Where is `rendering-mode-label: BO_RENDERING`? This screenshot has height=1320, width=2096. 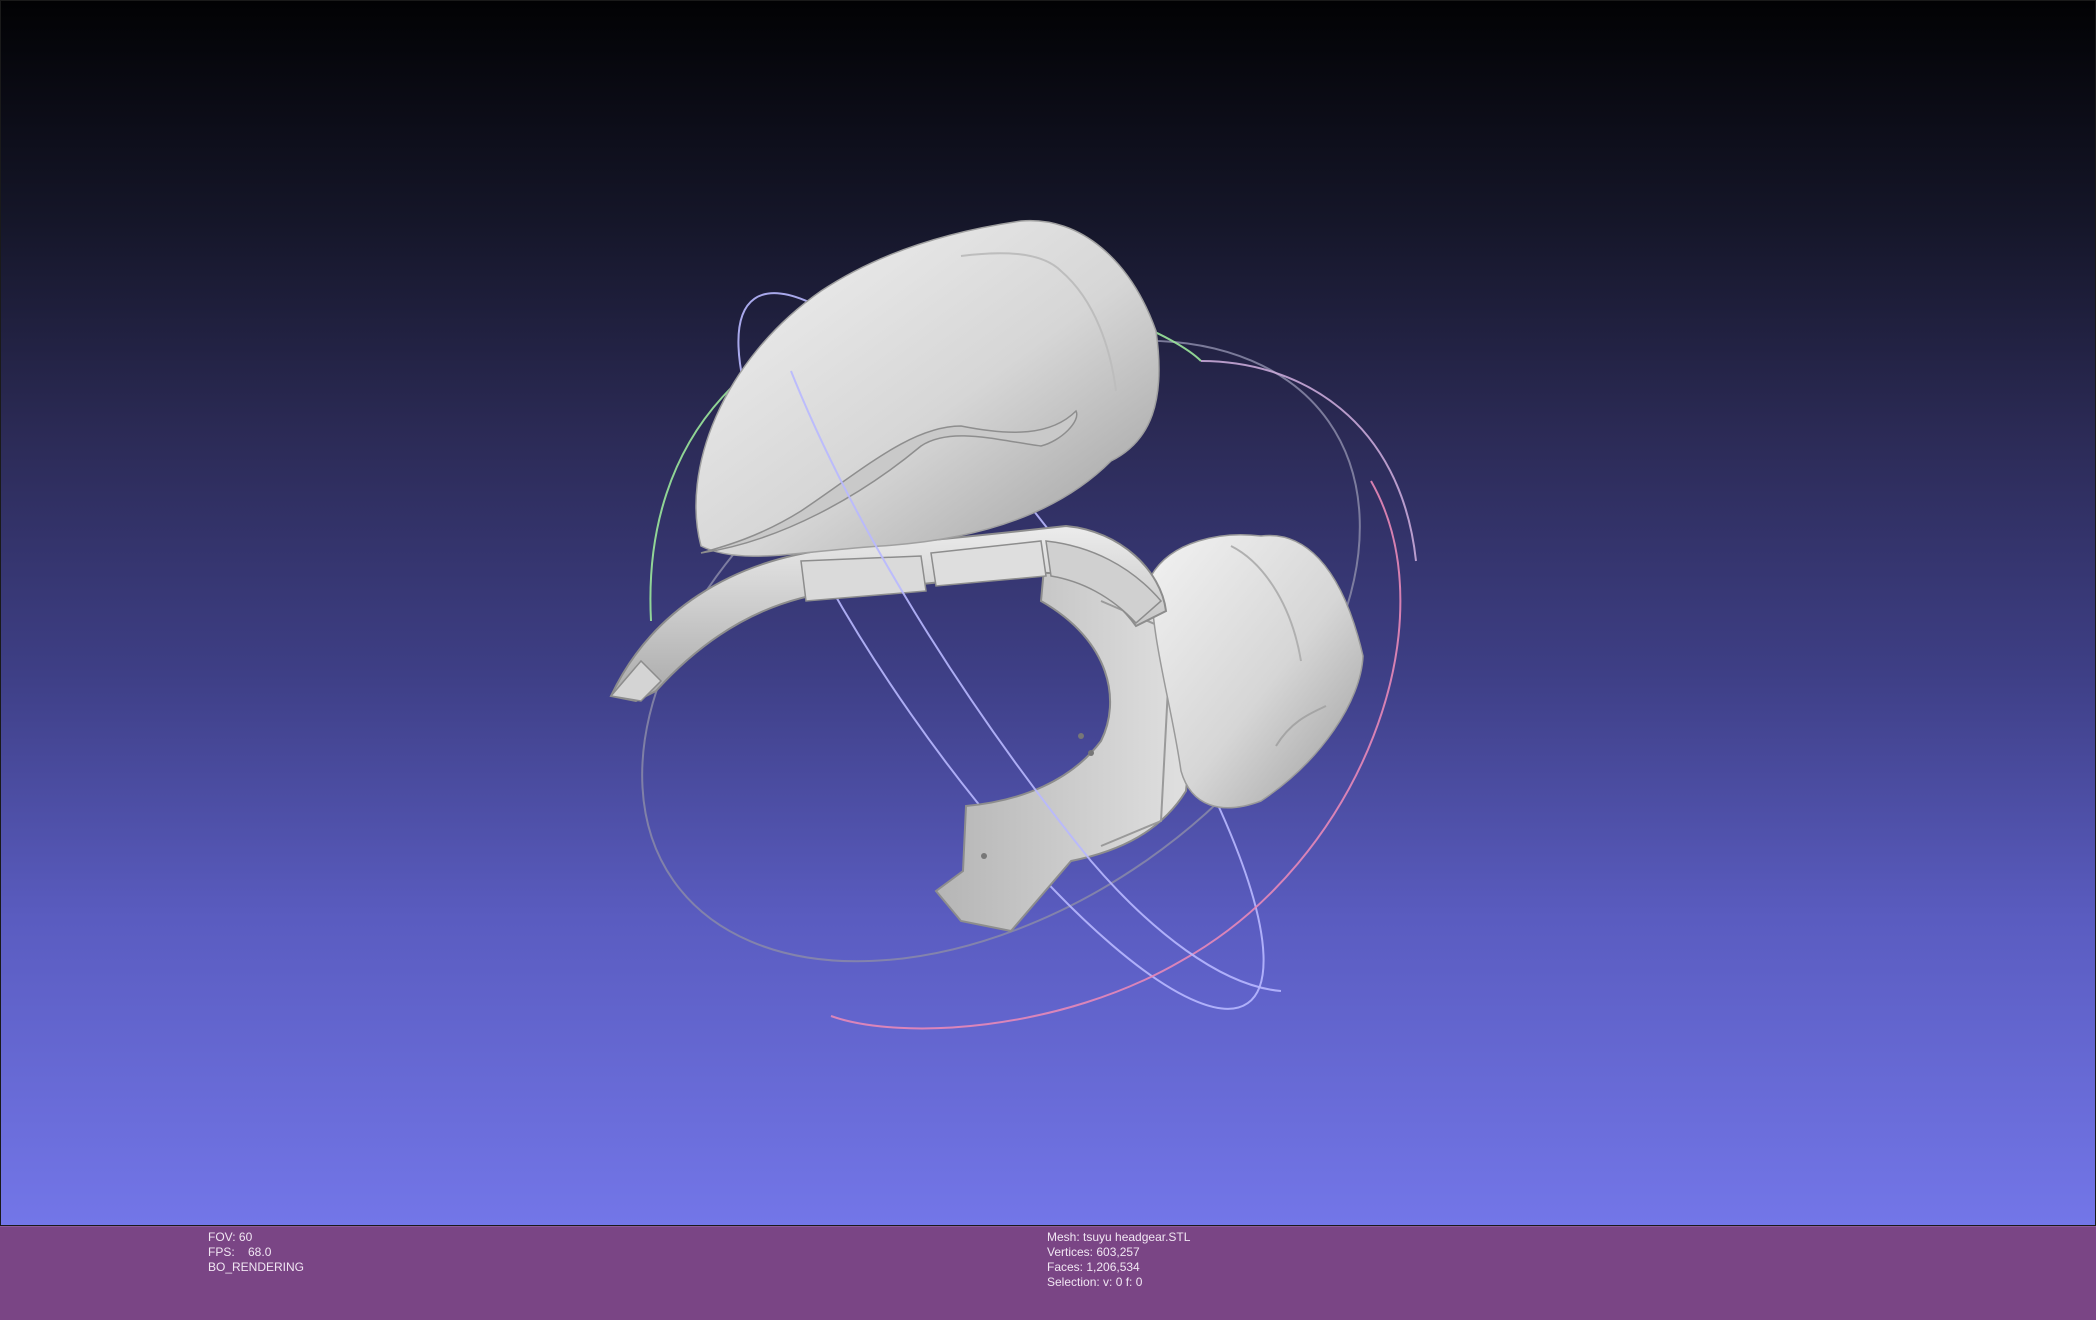 rendering-mode-label: BO_RENDERING is located at coordinates (256, 1267).